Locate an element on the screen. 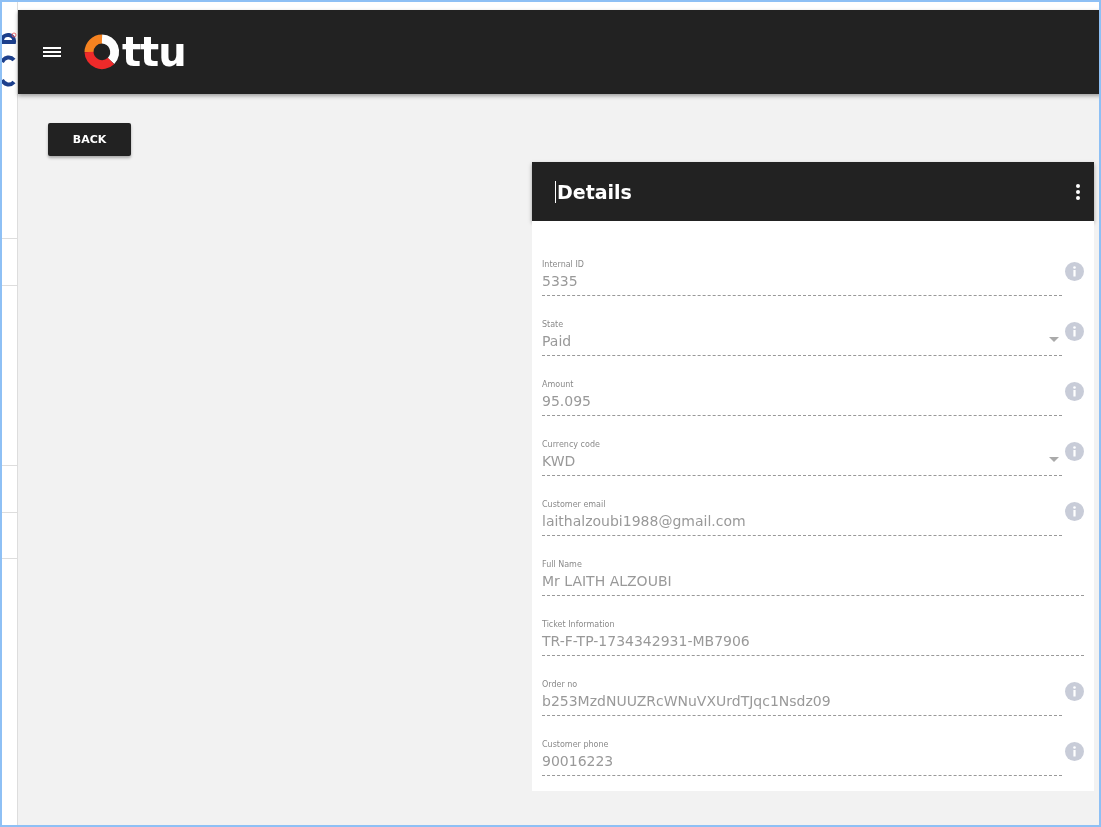 The height and width of the screenshot is (827, 1101). card-title: Details is located at coordinates (593, 191).